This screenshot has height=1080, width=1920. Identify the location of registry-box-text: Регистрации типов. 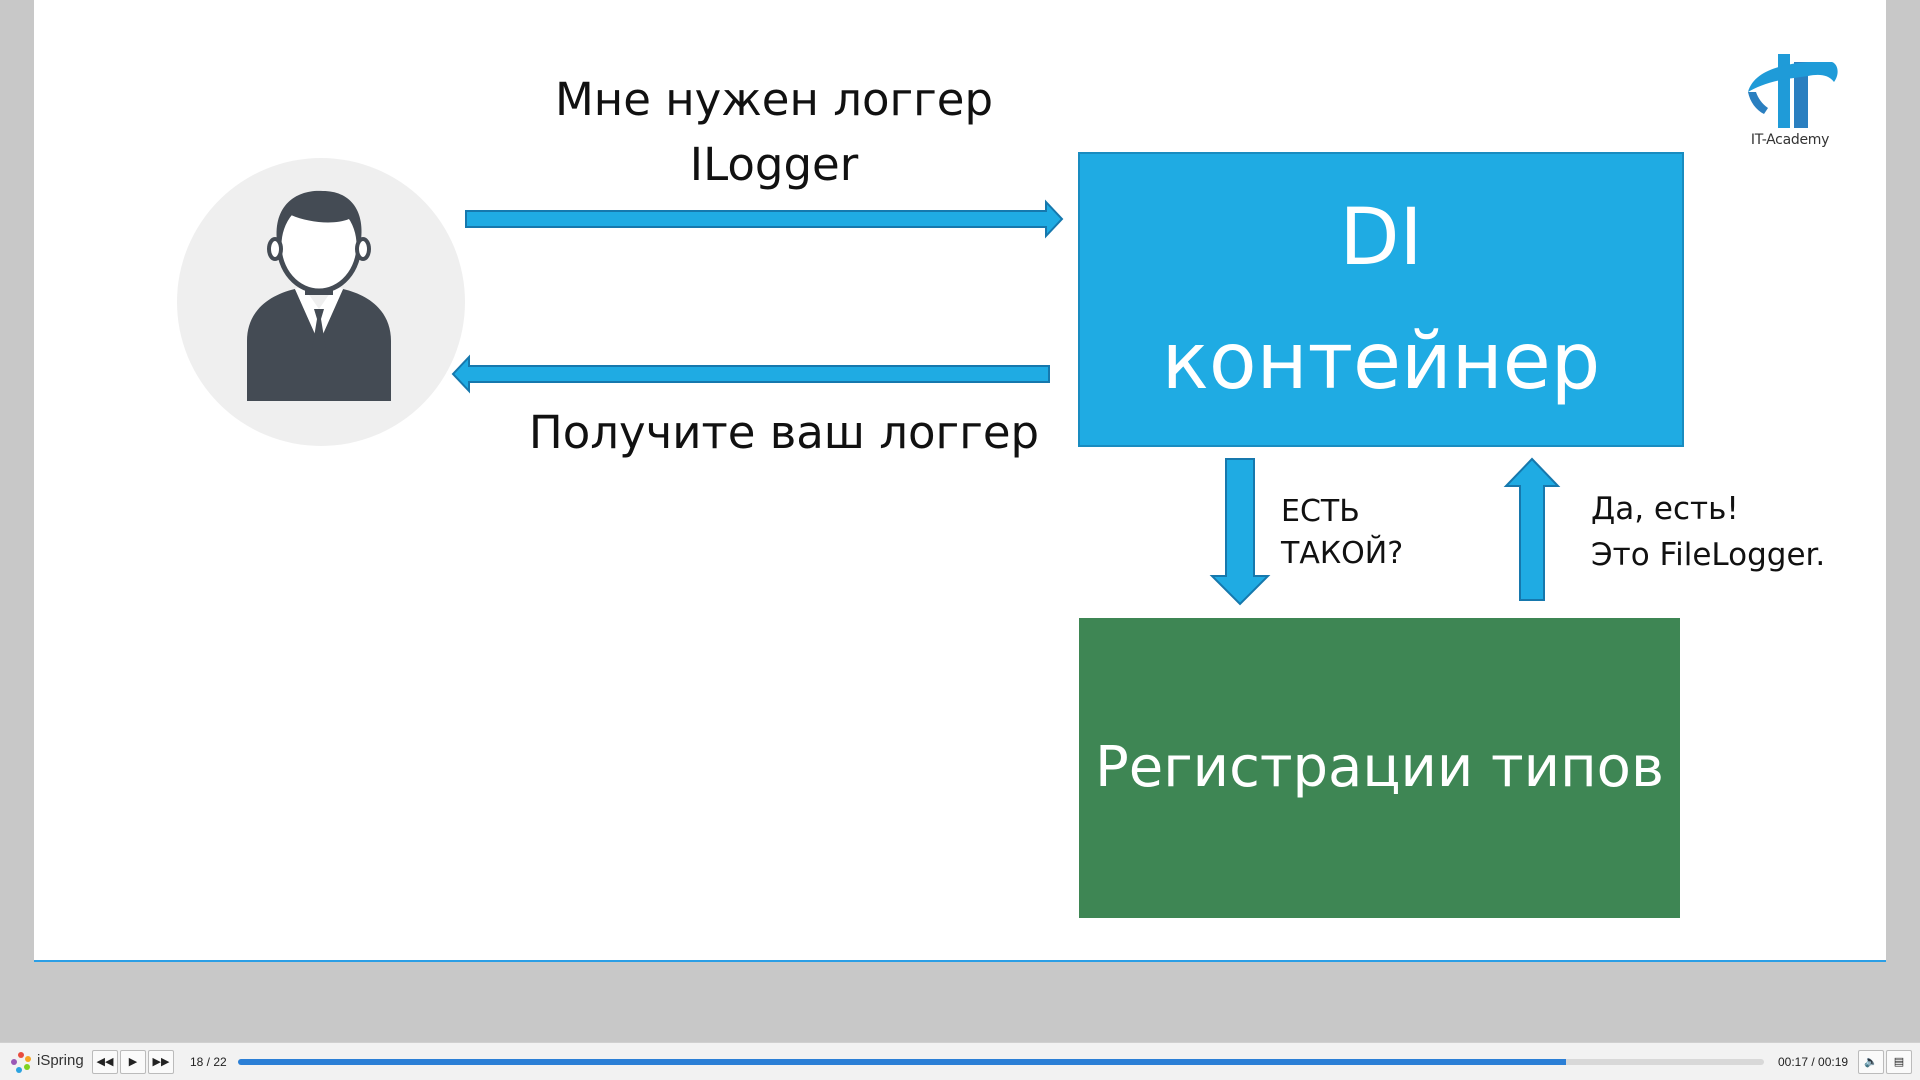
(1379, 767).